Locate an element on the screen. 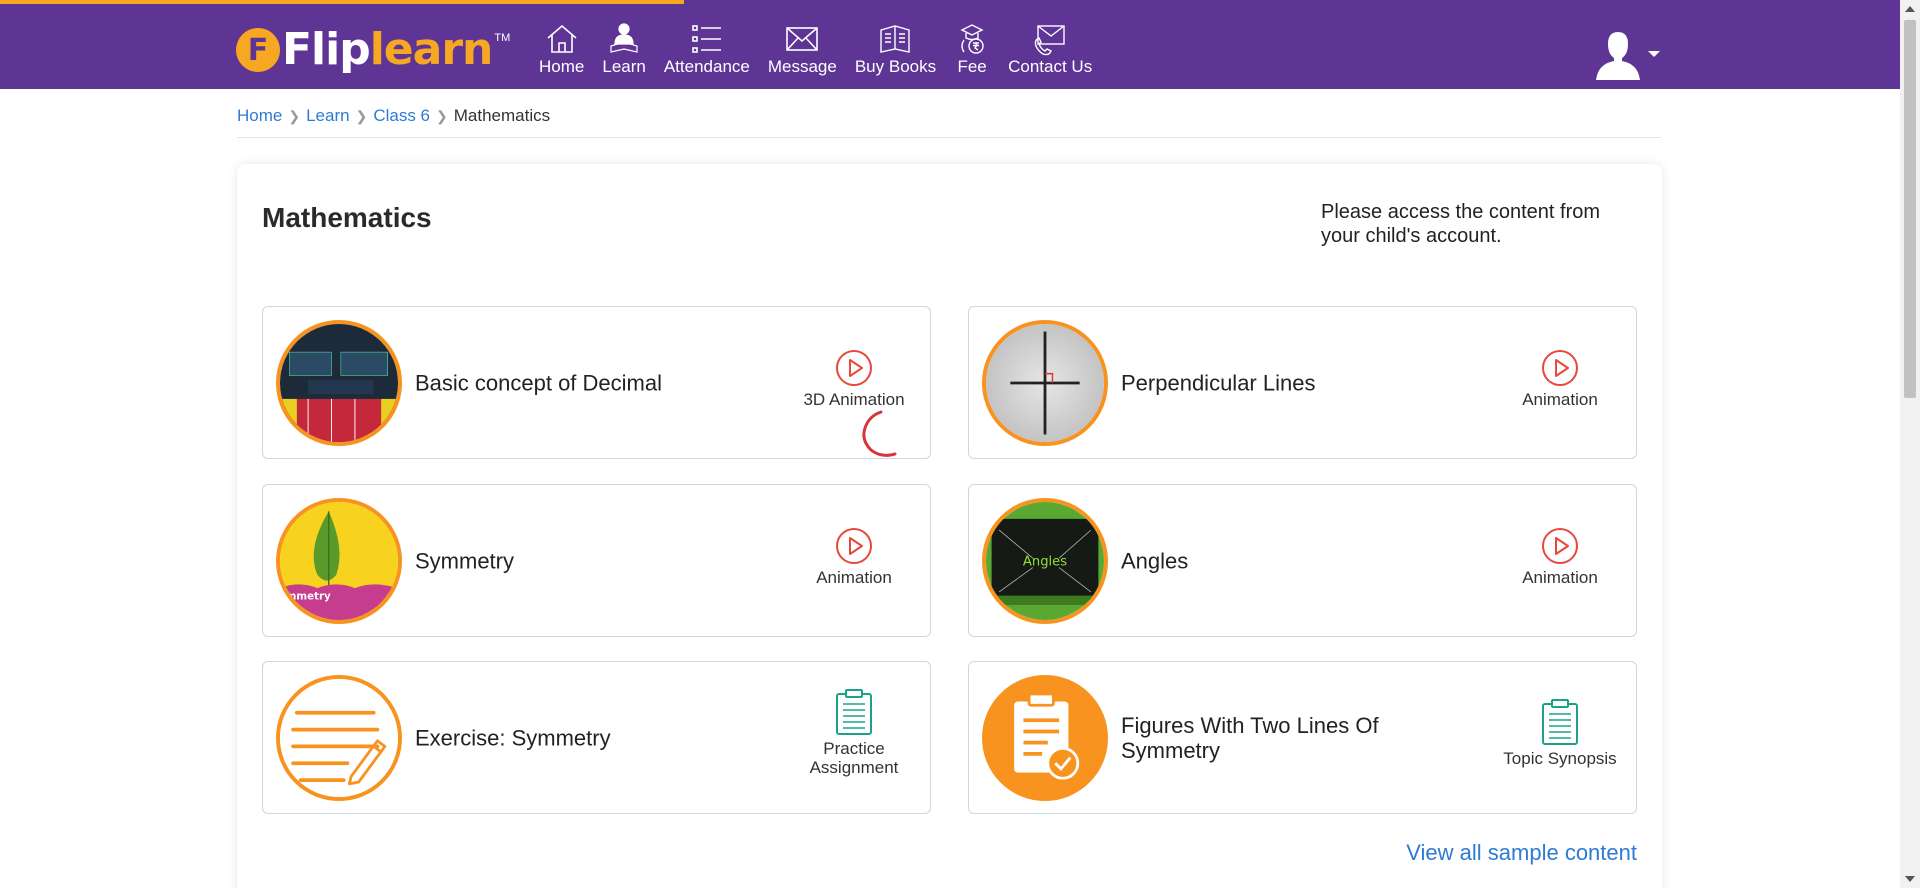  card-title: Figures With Two Lines Of Symmetry is located at coordinates (1250, 737).